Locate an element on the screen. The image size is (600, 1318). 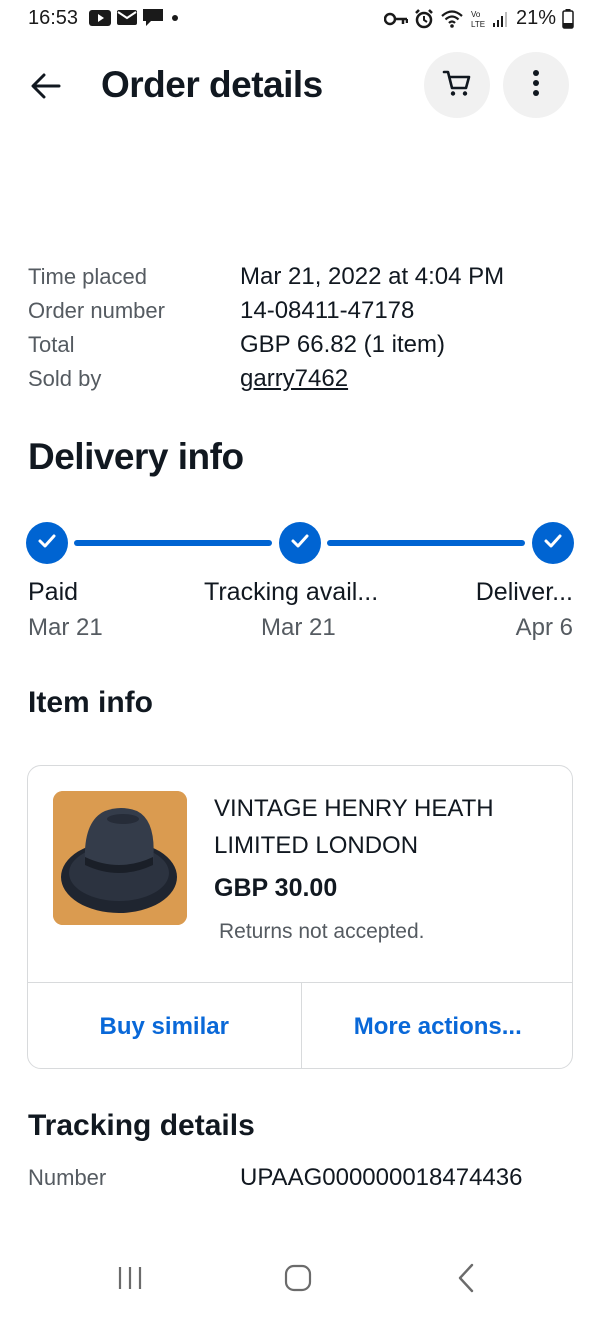
summary-row-time-placed: Time placed Mar 21, 2022 at 4:04 PM is located at coordinates (308, 277).